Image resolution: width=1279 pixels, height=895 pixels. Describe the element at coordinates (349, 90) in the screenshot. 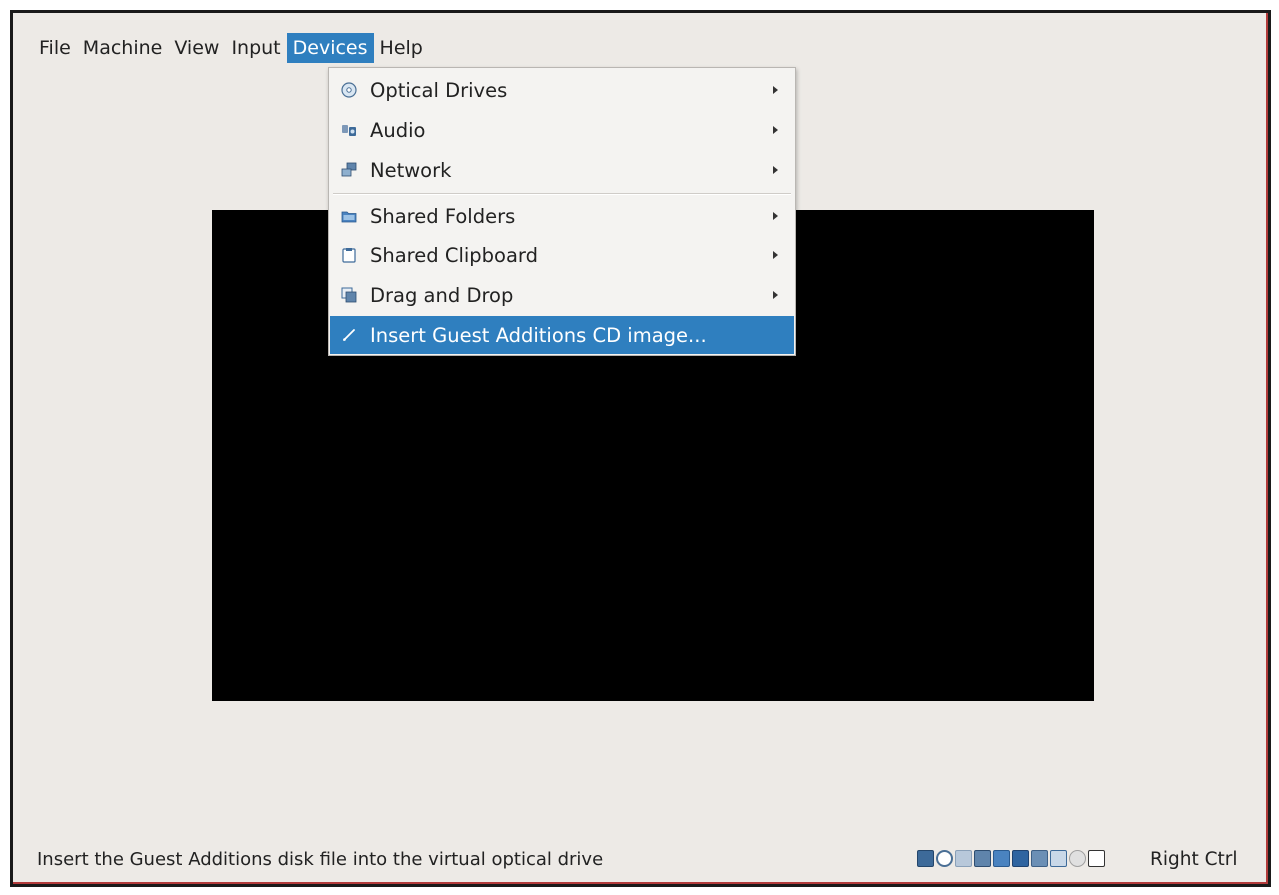

I see `optical-disc-icon` at that location.